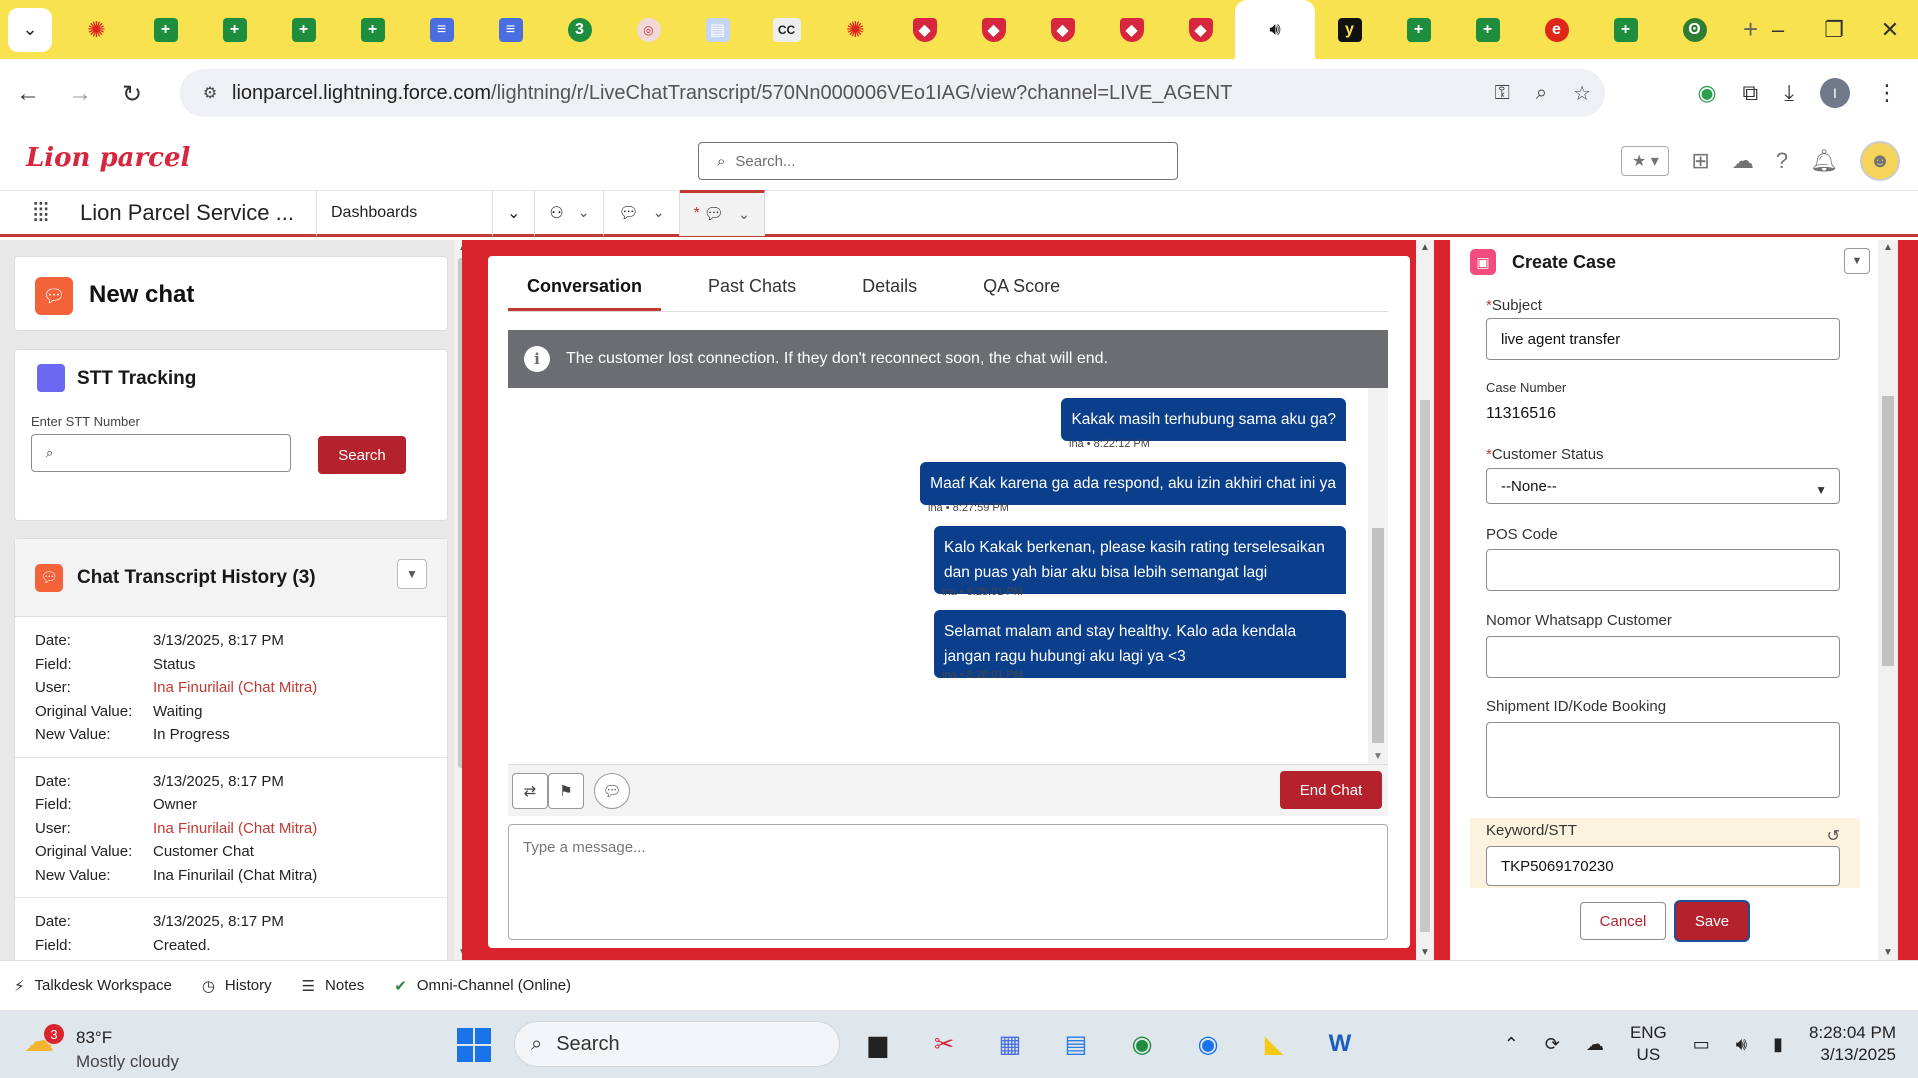 The width and height of the screenshot is (1918, 1078). What do you see at coordinates (1552, 1044) in the screenshot?
I see `sync-icon: ⟳` at bounding box center [1552, 1044].